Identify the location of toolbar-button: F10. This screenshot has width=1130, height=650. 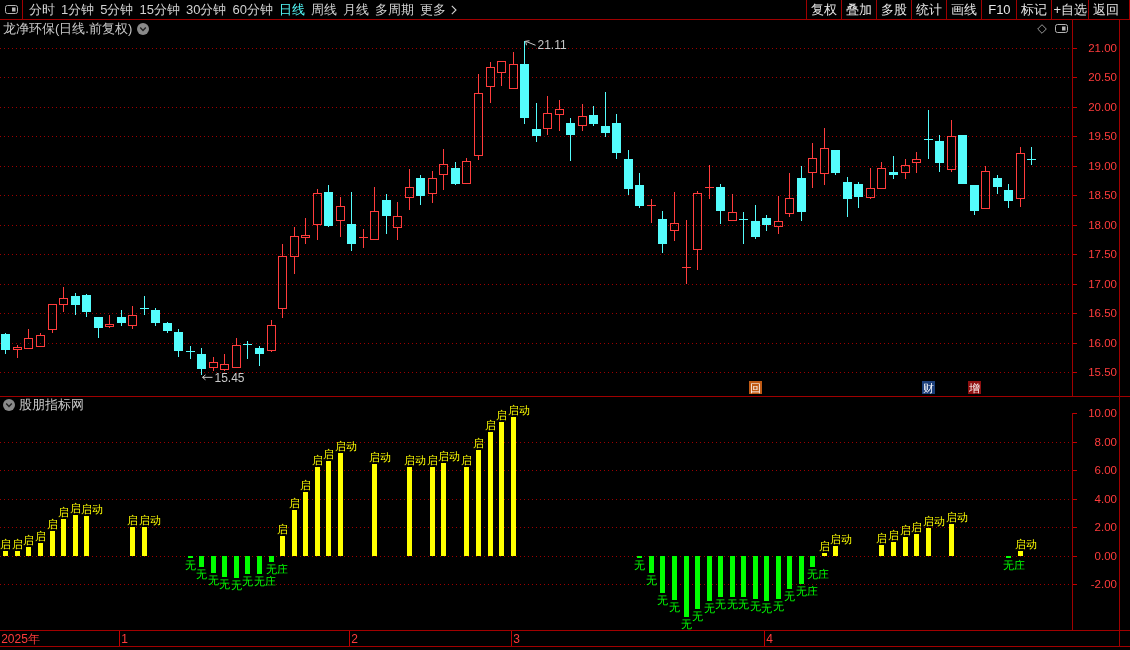
(999, 9).